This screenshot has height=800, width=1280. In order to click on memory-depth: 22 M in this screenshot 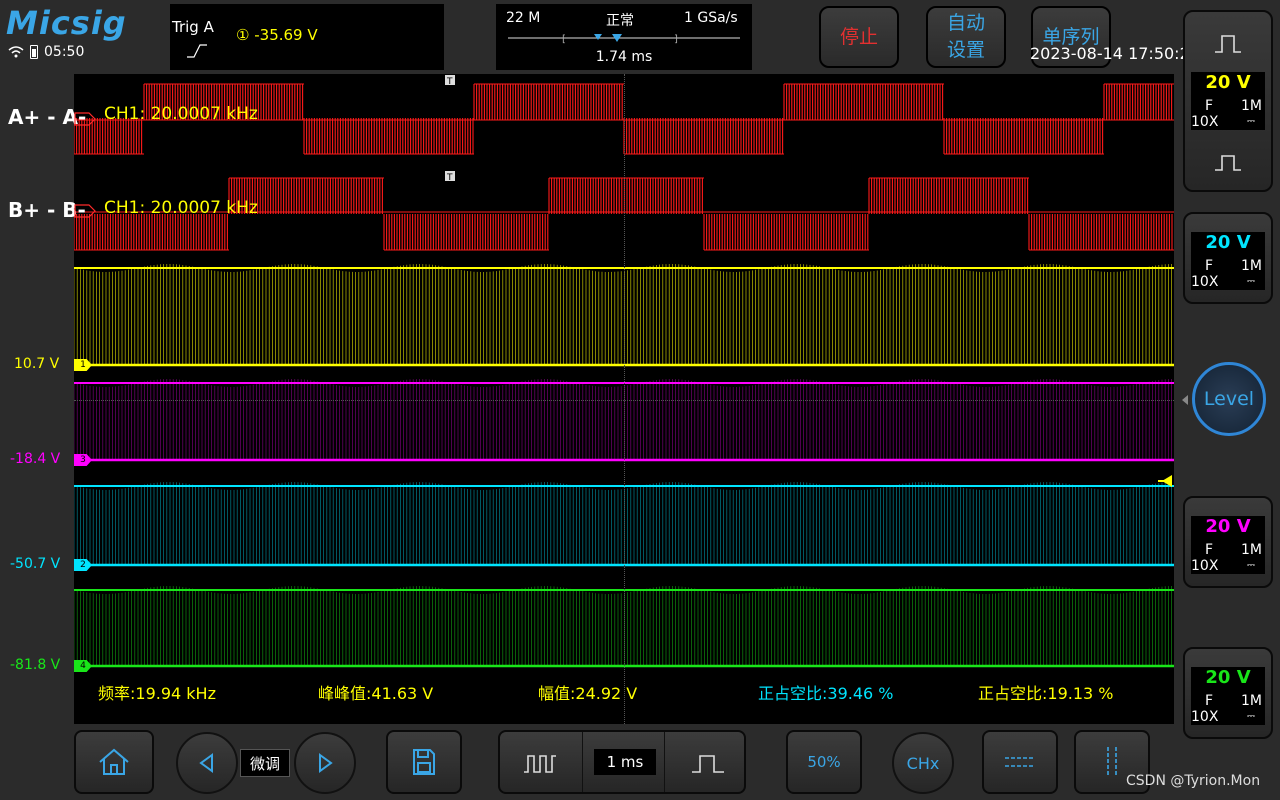, I will do `click(523, 18)`.